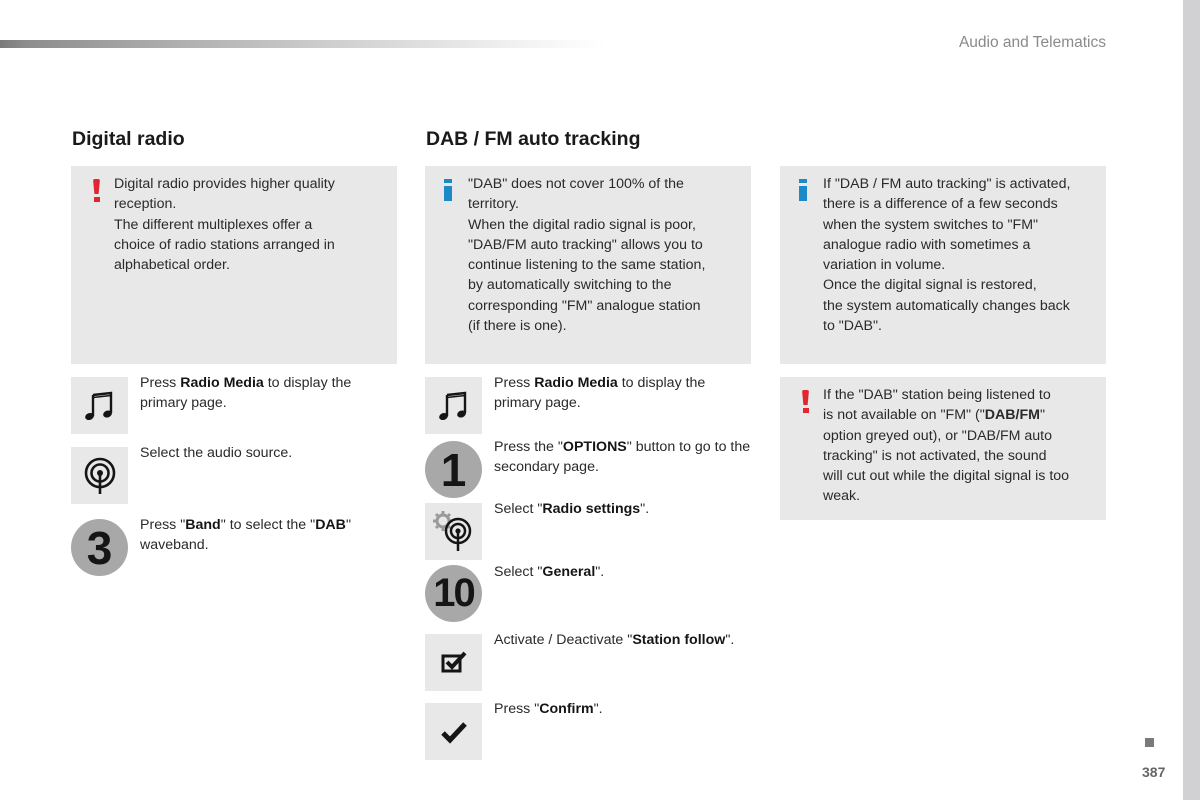 The width and height of the screenshot is (1200, 800). What do you see at coordinates (852, 326) in the screenshot?
I see `note-line: to "DAB".` at bounding box center [852, 326].